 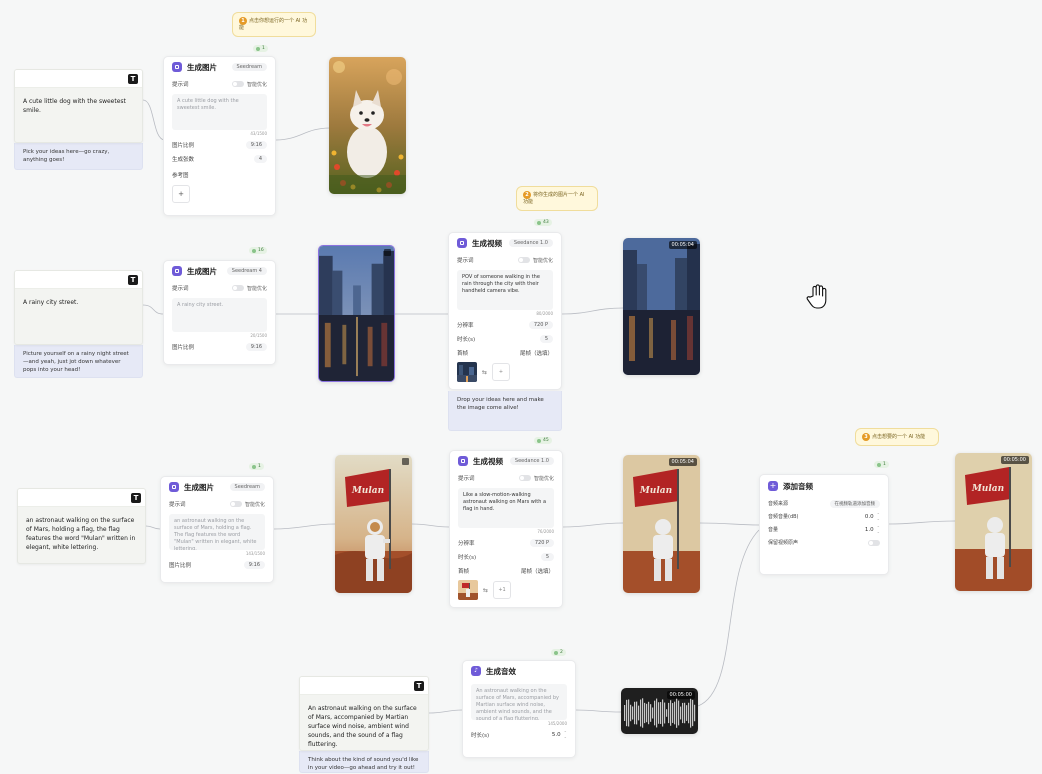 What do you see at coordinates (246, 271) in the screenshot?
I see `model-select: Seedream 4` at bounding box center [246, 271].